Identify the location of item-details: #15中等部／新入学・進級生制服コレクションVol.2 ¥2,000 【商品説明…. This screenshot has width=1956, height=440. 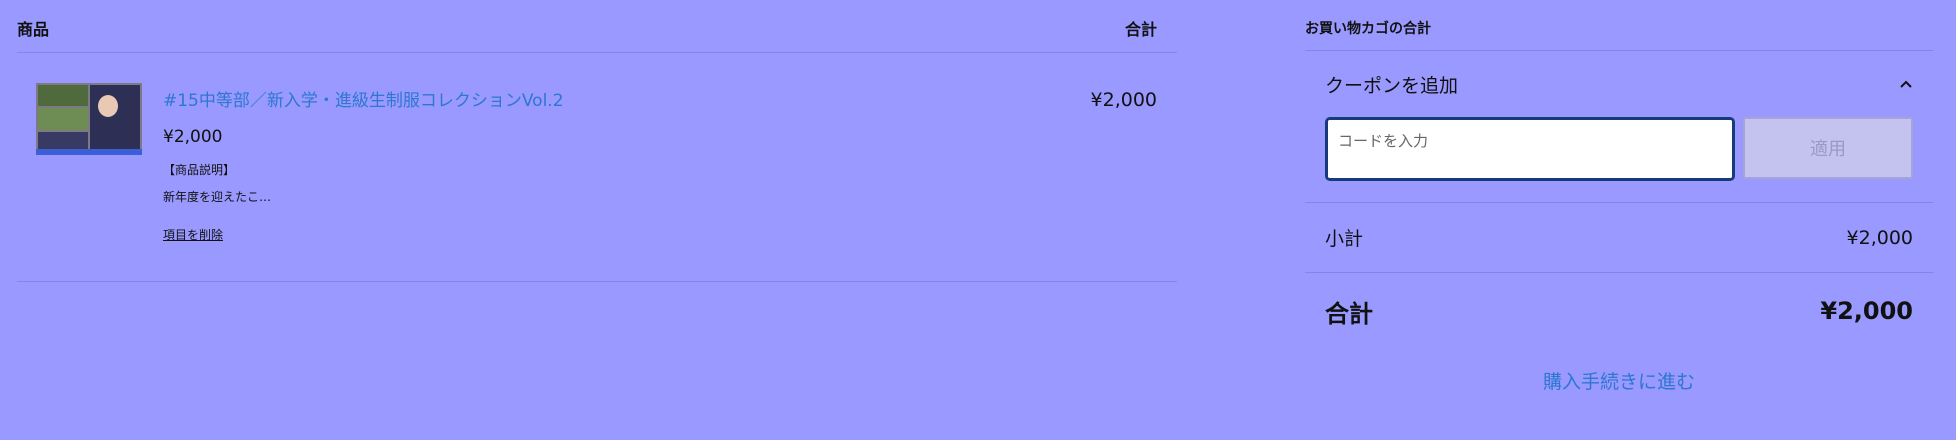
(363, 164).